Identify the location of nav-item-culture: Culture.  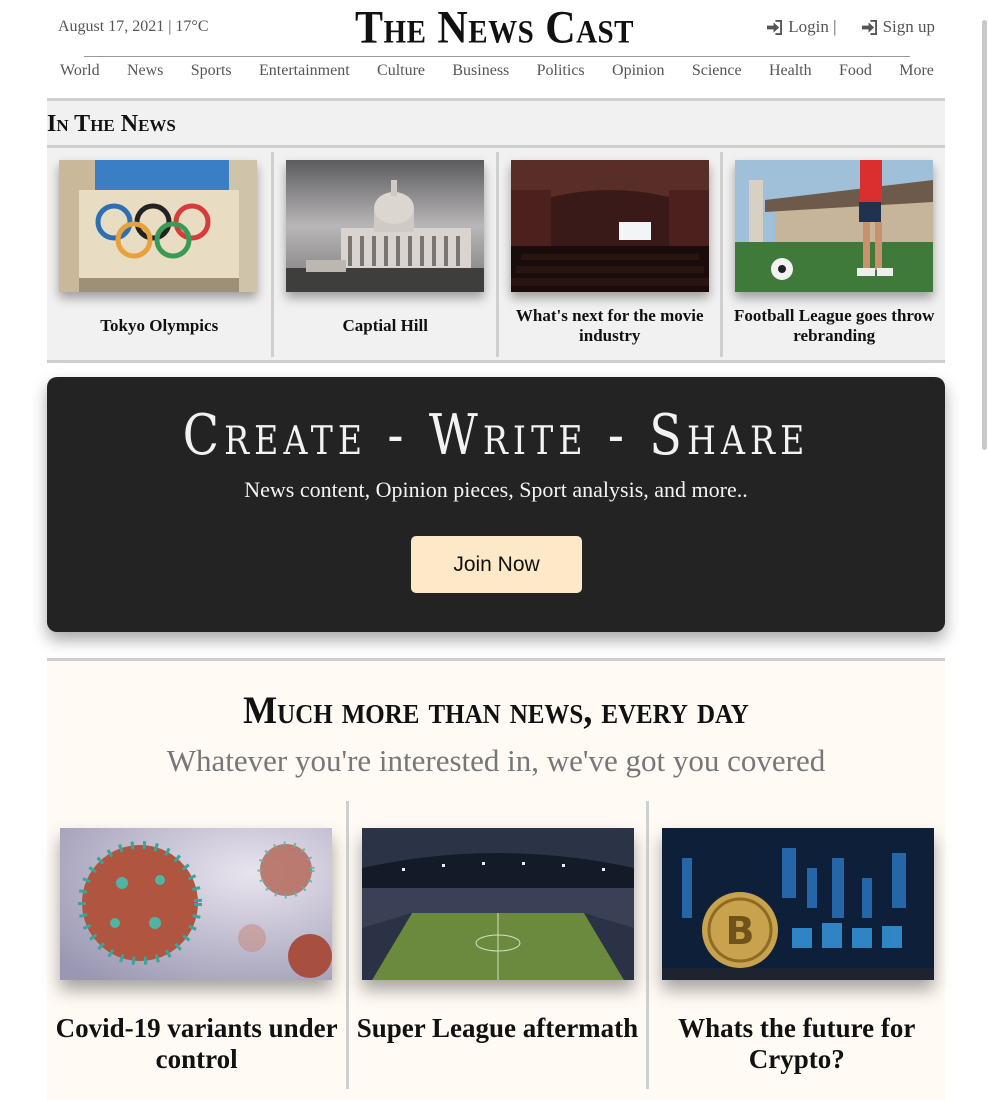
(401, 71).